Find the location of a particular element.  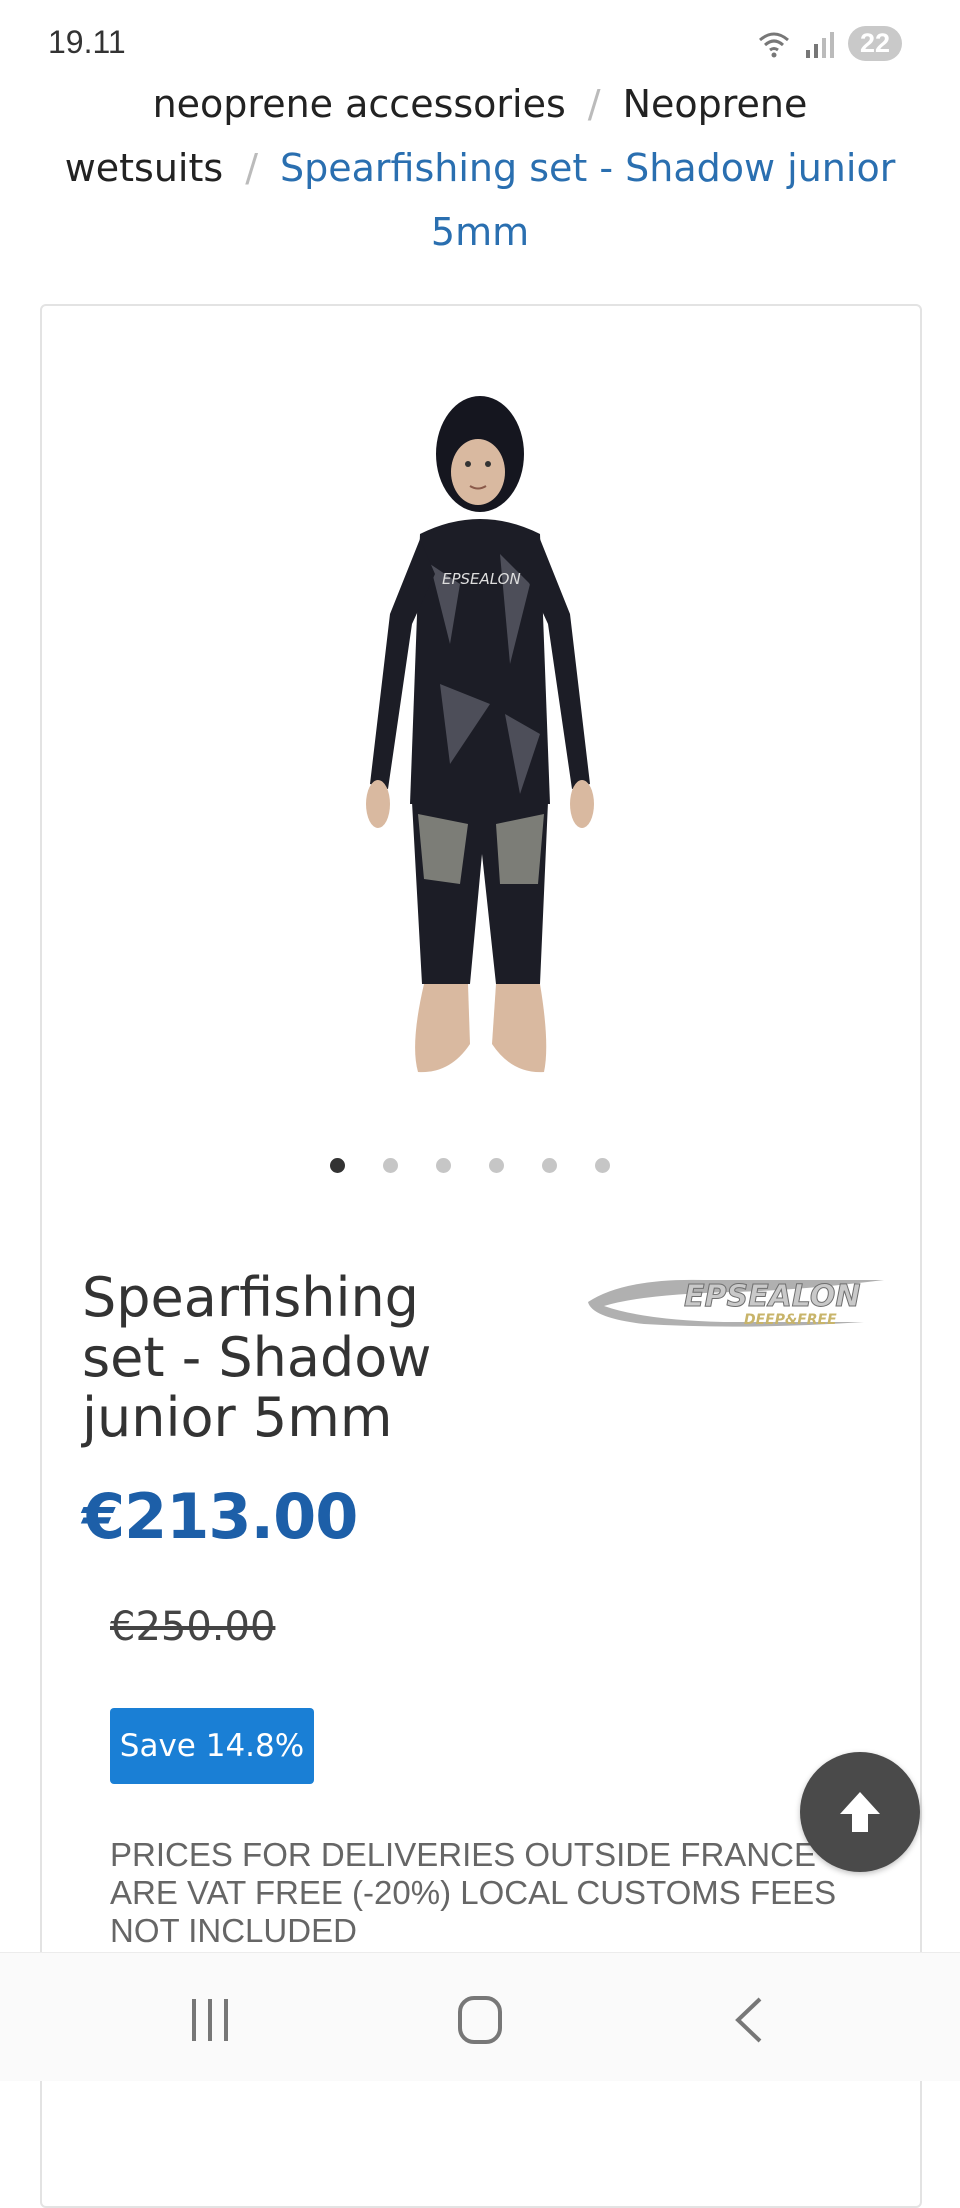

battery-badge: 22 is located at coordinates (874, 43).